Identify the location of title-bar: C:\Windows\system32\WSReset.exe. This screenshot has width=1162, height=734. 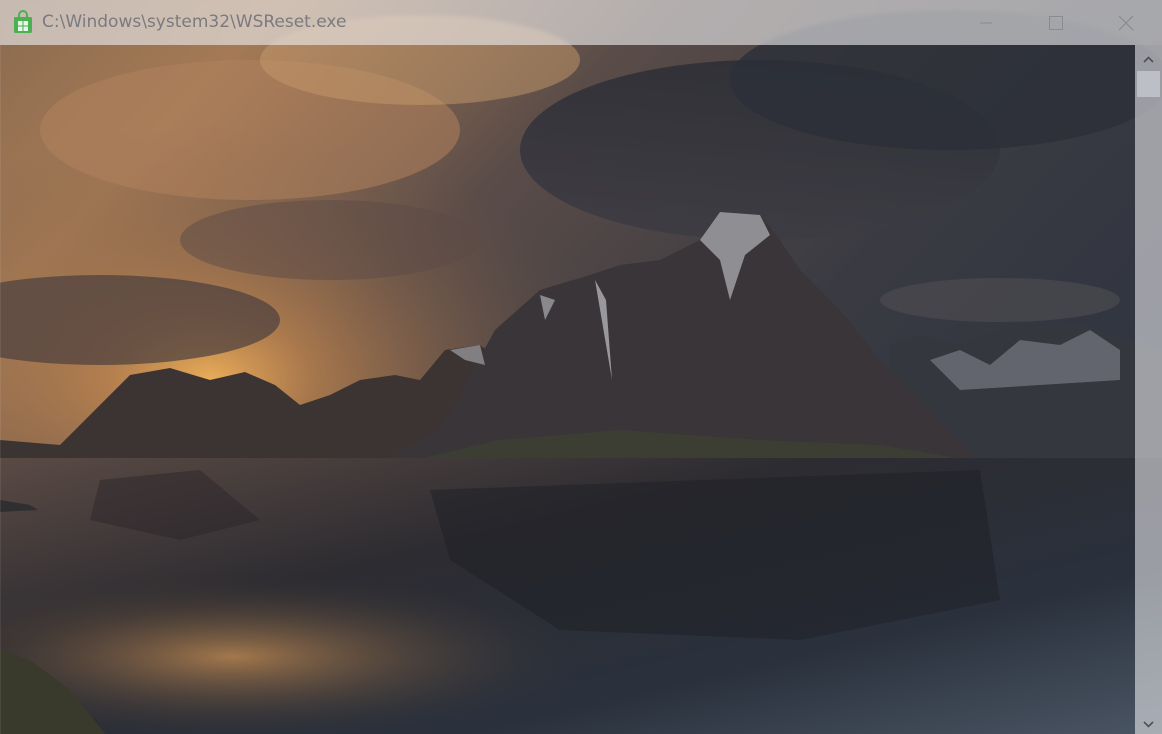
(581, 22).